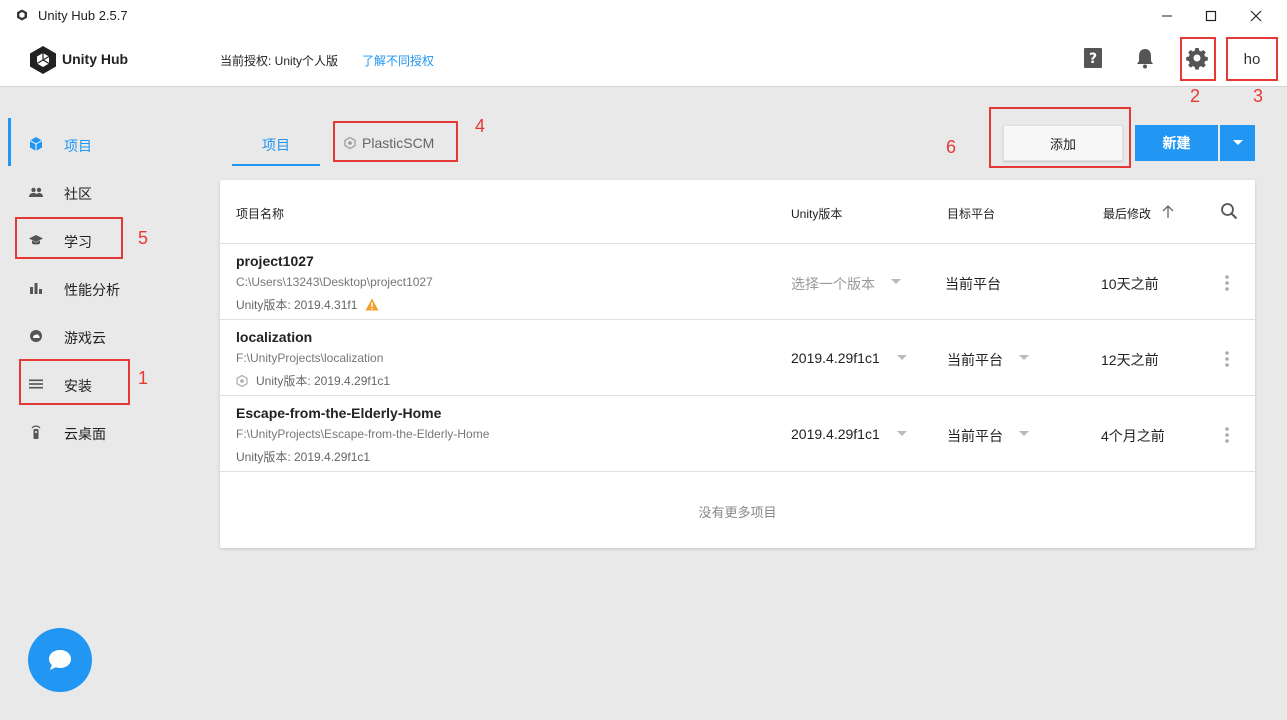 This screenshot has width=1287, height=720. Describe the element at coordinates (36, 288) in the screenshot. I see `bar-chart-icon` at that location.